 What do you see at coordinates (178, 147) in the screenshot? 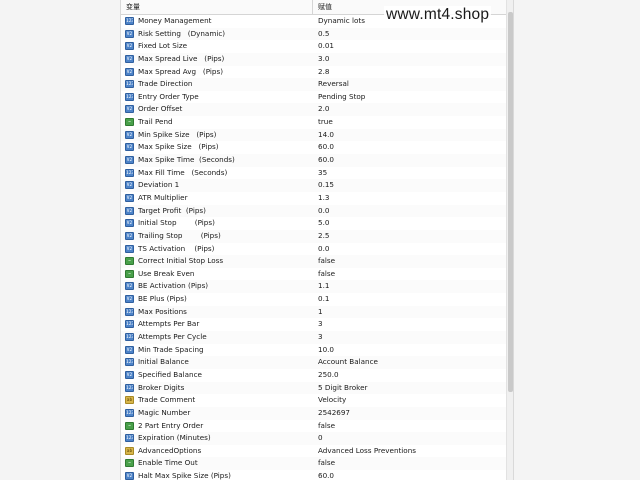
I see `variable-name: Max Spike Size (Pips)` at bounding box center [178, 147].